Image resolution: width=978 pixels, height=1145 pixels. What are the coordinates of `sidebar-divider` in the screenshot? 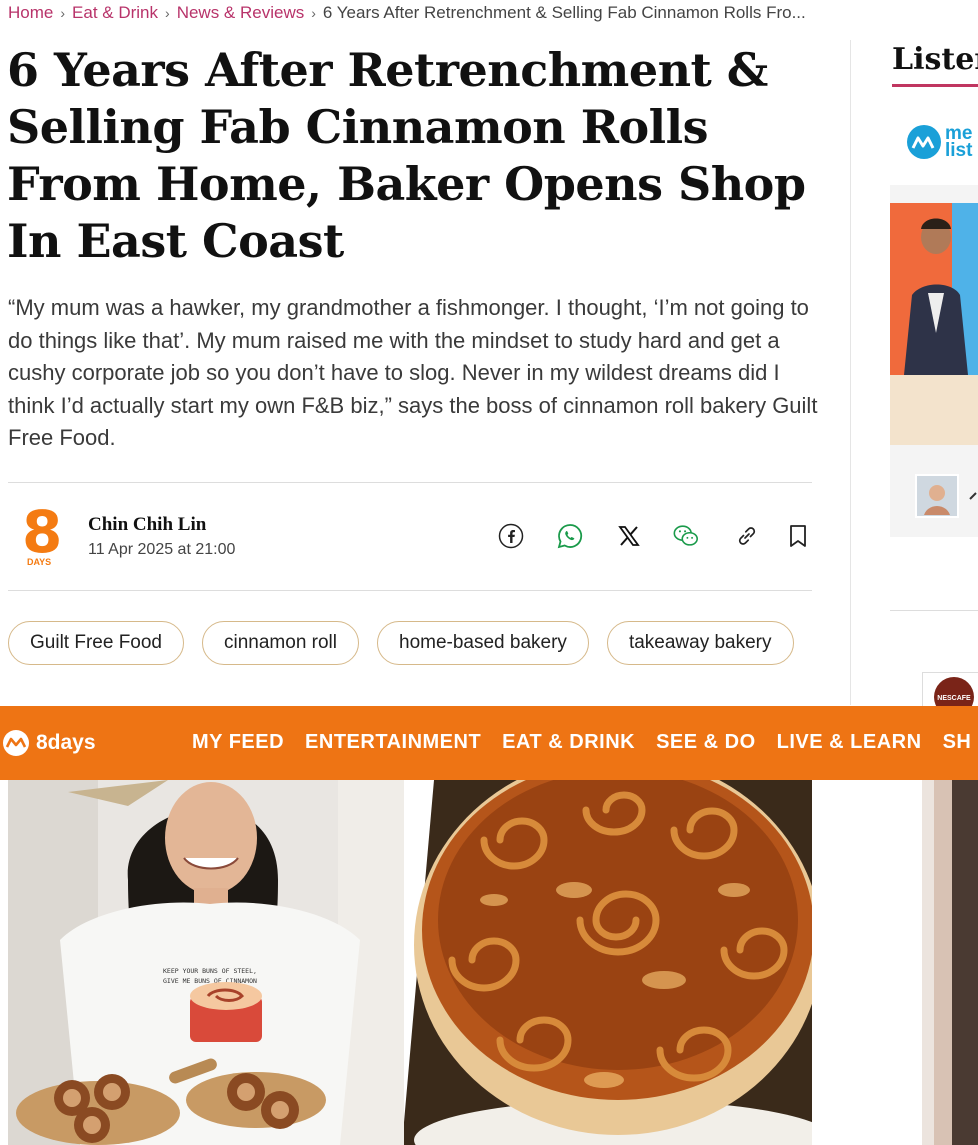 It's located at (850, 372).